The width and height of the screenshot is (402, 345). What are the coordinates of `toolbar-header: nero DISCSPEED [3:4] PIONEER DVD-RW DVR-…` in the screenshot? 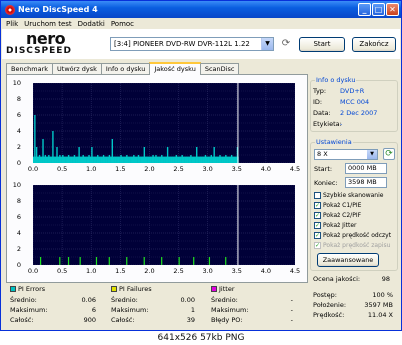 It's located at (201, 44).